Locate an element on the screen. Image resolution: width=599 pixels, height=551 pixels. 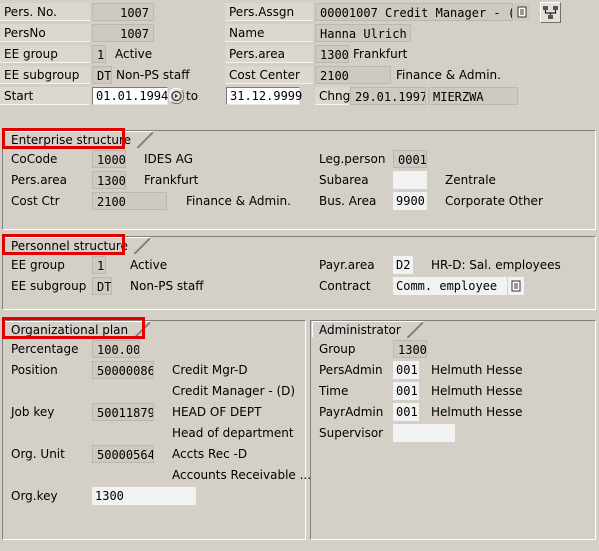
cocode-text: IDES AG is located at coordinates (169, 159).